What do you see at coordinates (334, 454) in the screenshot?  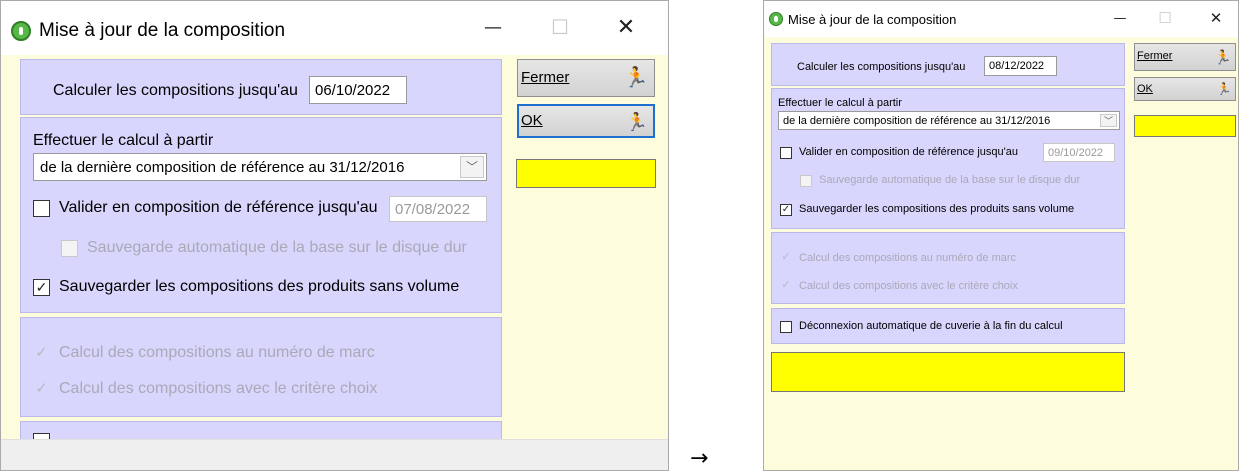 I see `status-bar` at bounding box center [334, 454].